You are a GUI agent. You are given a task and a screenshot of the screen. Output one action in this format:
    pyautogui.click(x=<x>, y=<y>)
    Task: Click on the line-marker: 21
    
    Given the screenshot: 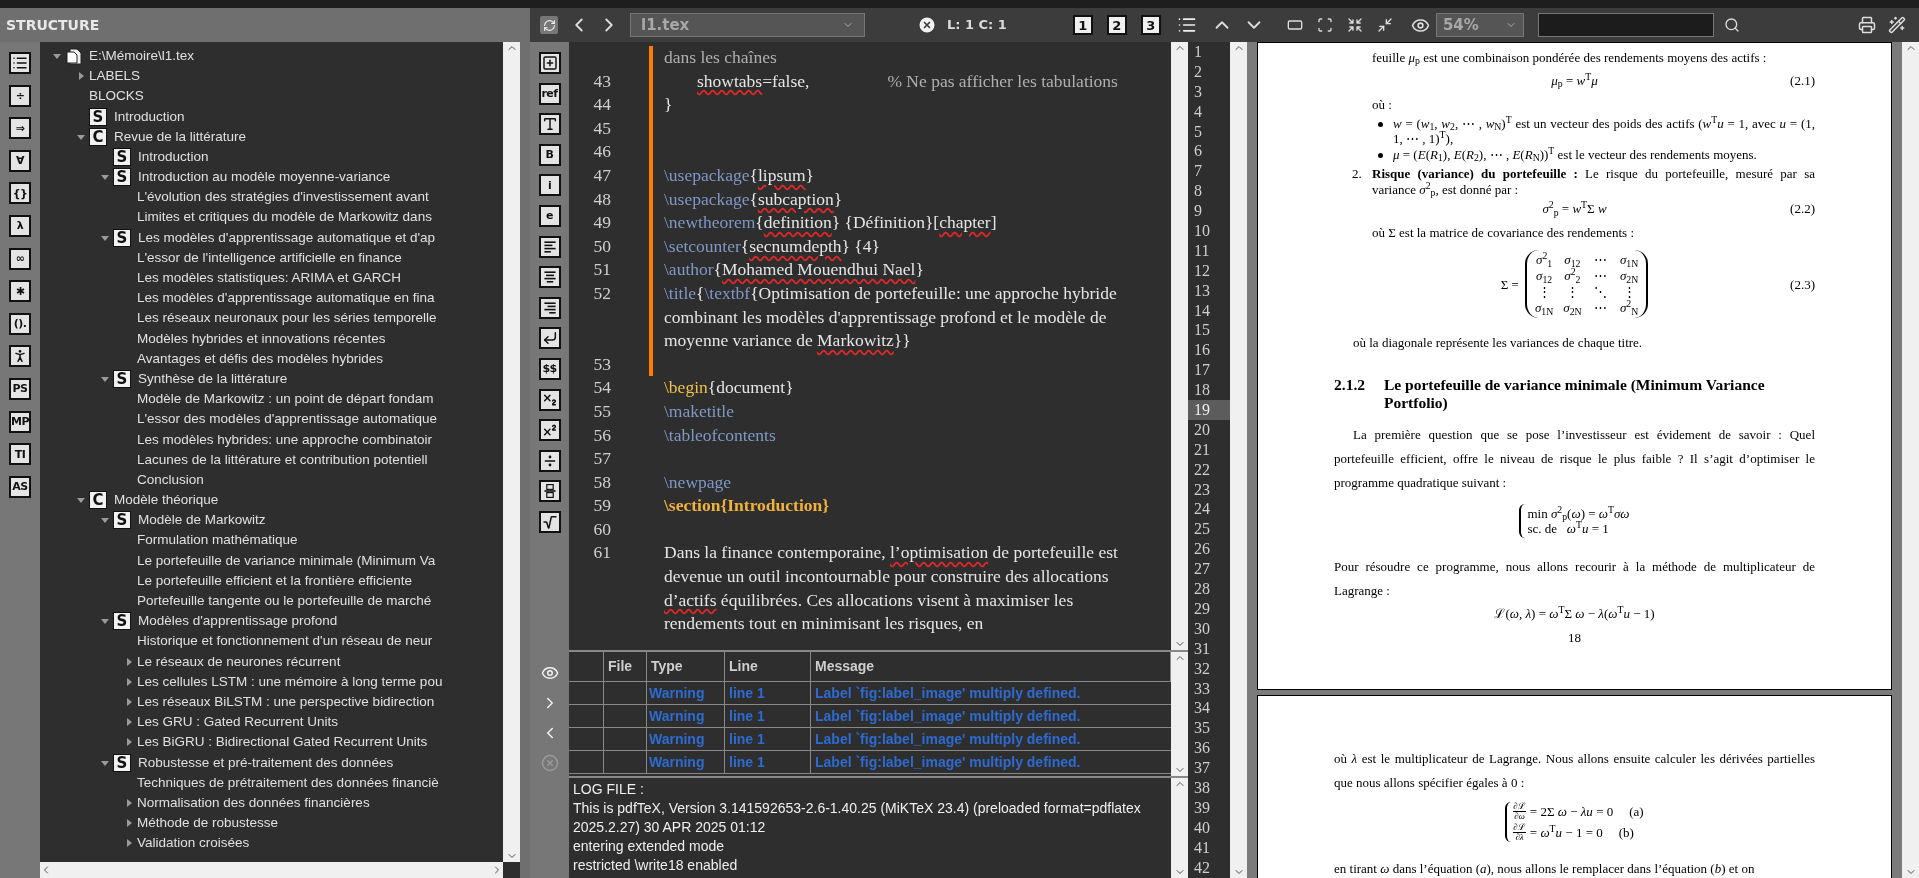 What is the action you would take?
    pyautogui.click(x=1209, y=449)
    